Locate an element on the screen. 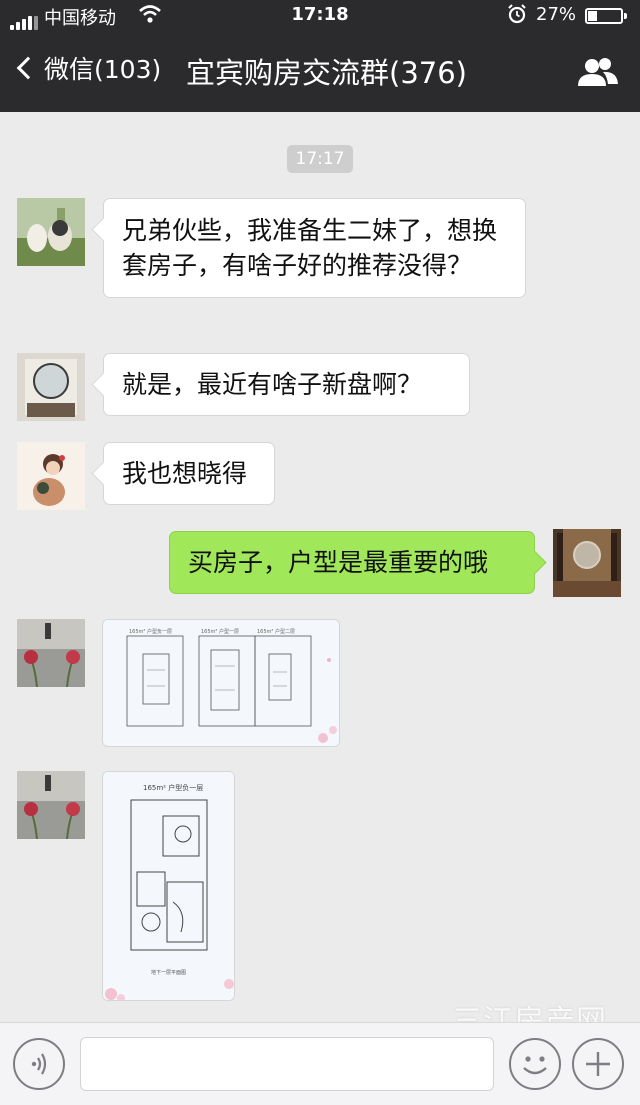  chat-title: 宜宾购房交流群(376) is located at coordinates (326, 73).